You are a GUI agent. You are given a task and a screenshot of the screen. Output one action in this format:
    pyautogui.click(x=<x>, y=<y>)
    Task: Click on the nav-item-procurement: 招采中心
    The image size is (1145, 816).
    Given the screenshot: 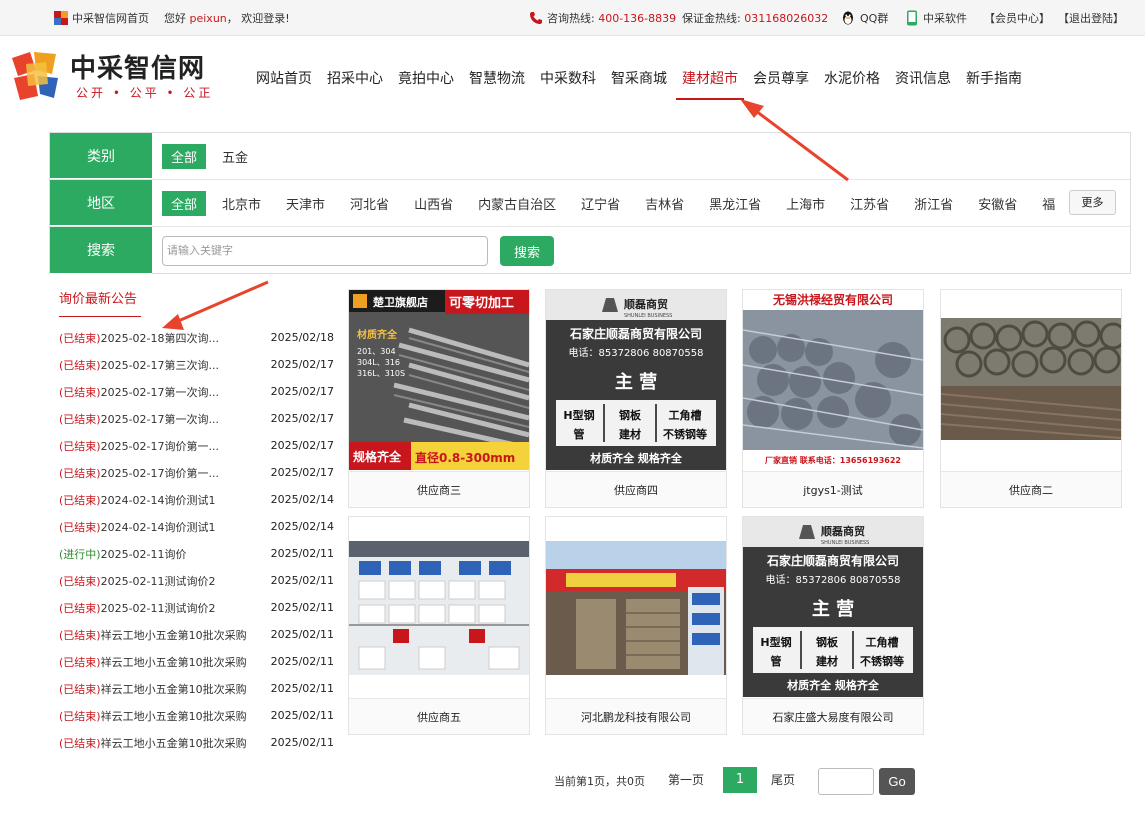 What is the action you would take?
    pyautogui.click(x=355, y=83)
    